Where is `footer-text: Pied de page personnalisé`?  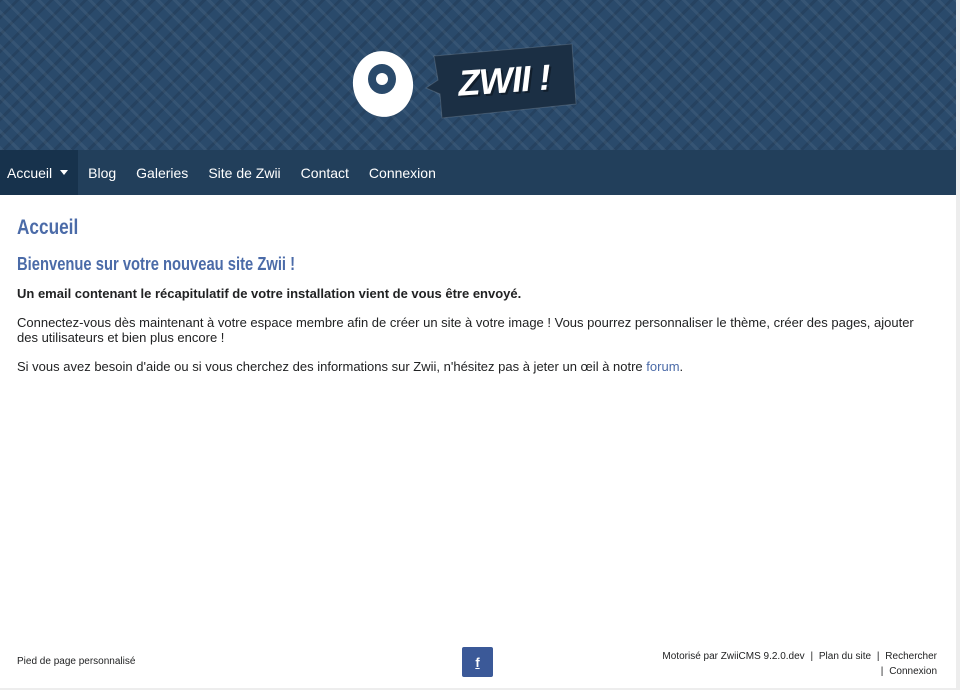 footer-text: Pied de page personnalisé is located at coordinates (76, 661).